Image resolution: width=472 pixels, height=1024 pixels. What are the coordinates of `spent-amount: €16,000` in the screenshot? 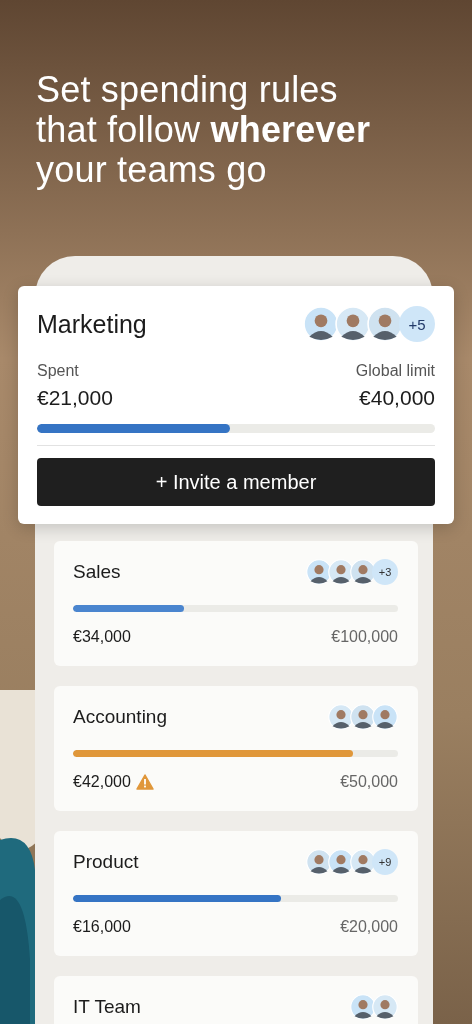 It's located at (102, 927).